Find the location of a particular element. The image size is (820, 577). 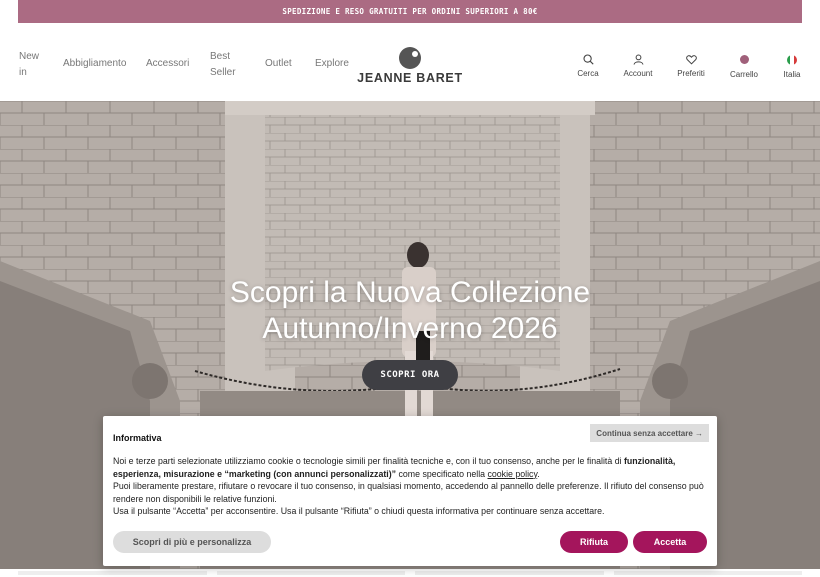

brand-name: JEANNE BARET is located at coordinates (410, 78).